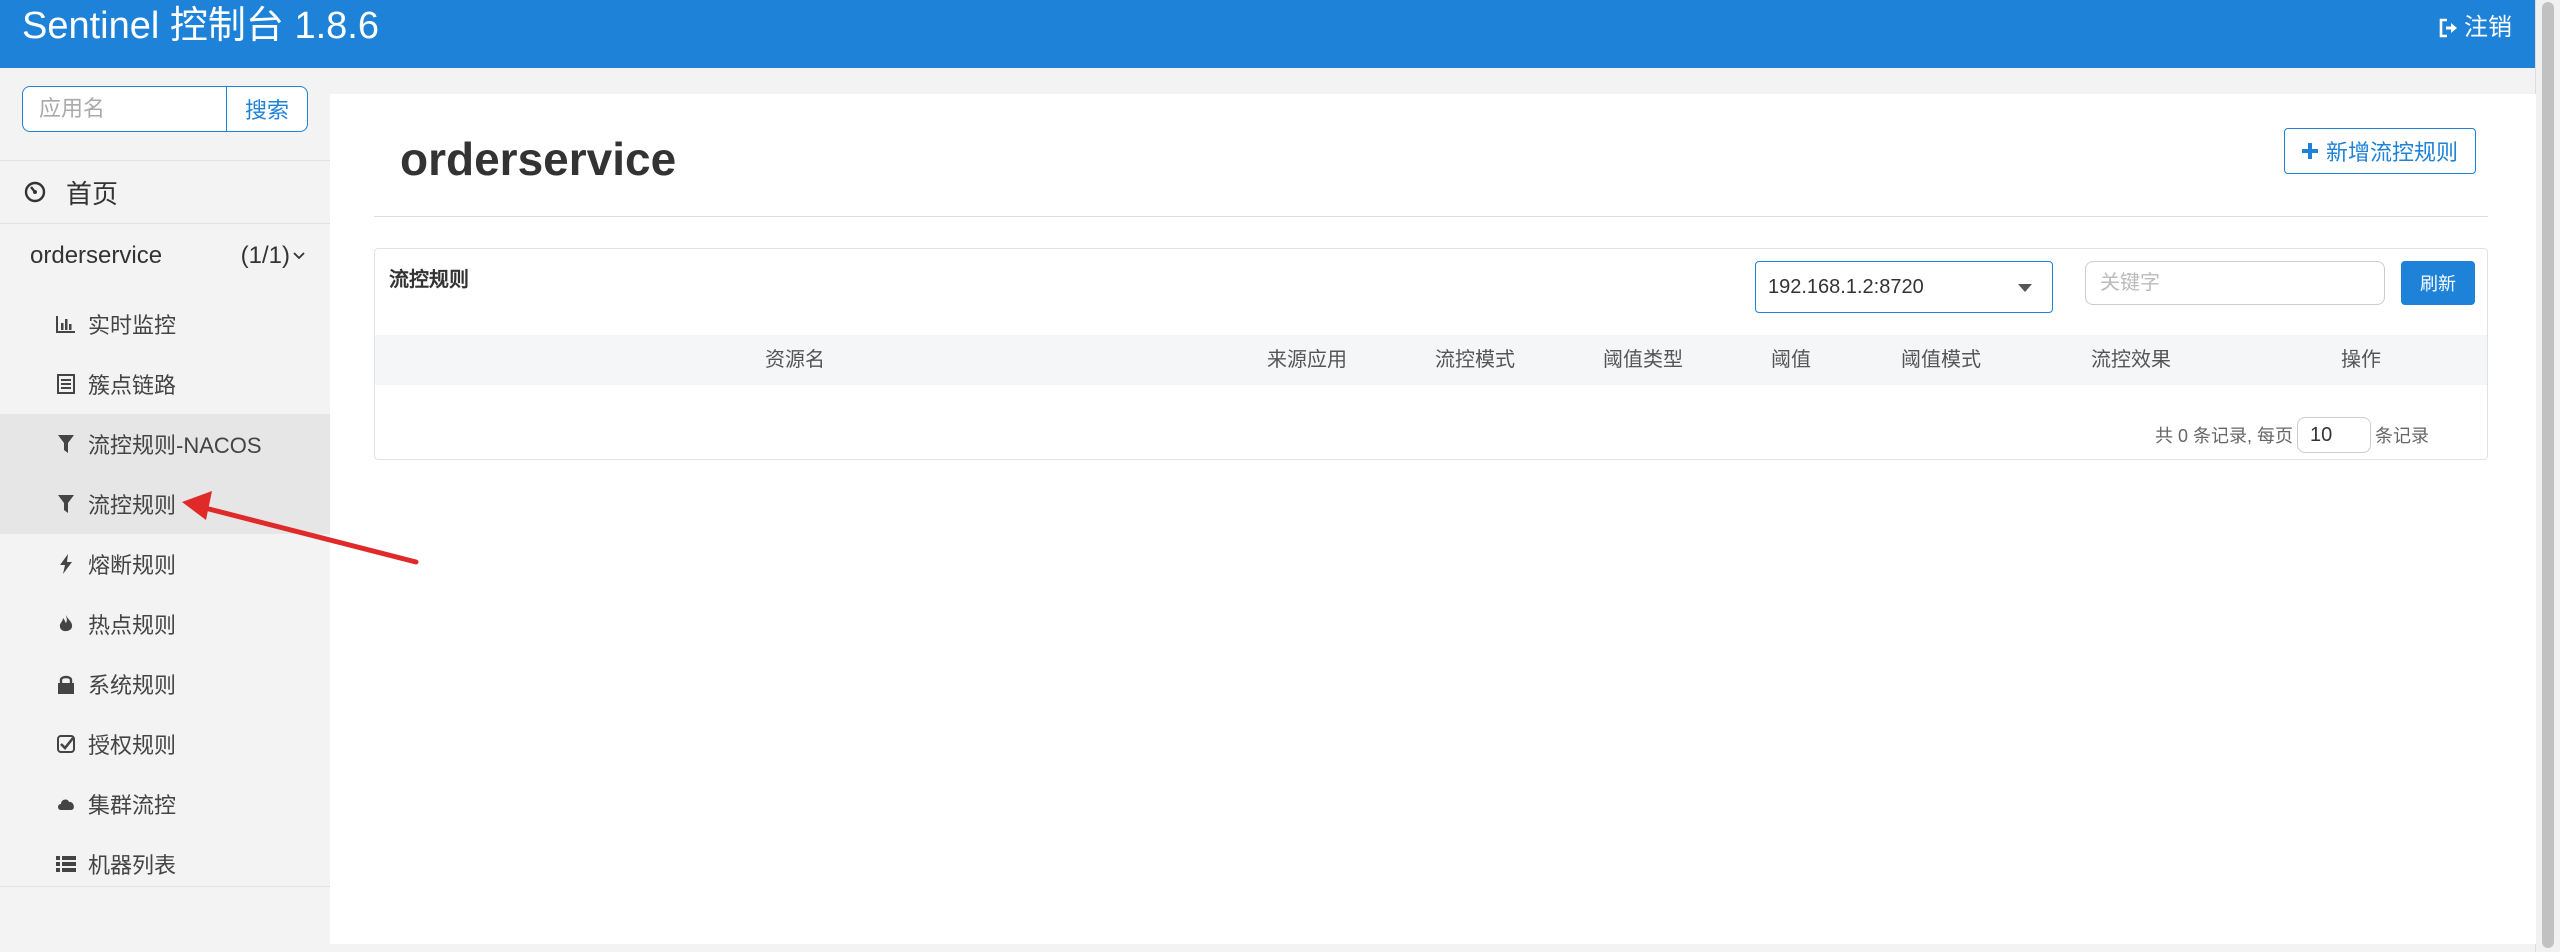  What do you see at coordinates (132, 505) in the screenshot?
I see `menu-label: 流控规则` at bounding box center [132, 505].